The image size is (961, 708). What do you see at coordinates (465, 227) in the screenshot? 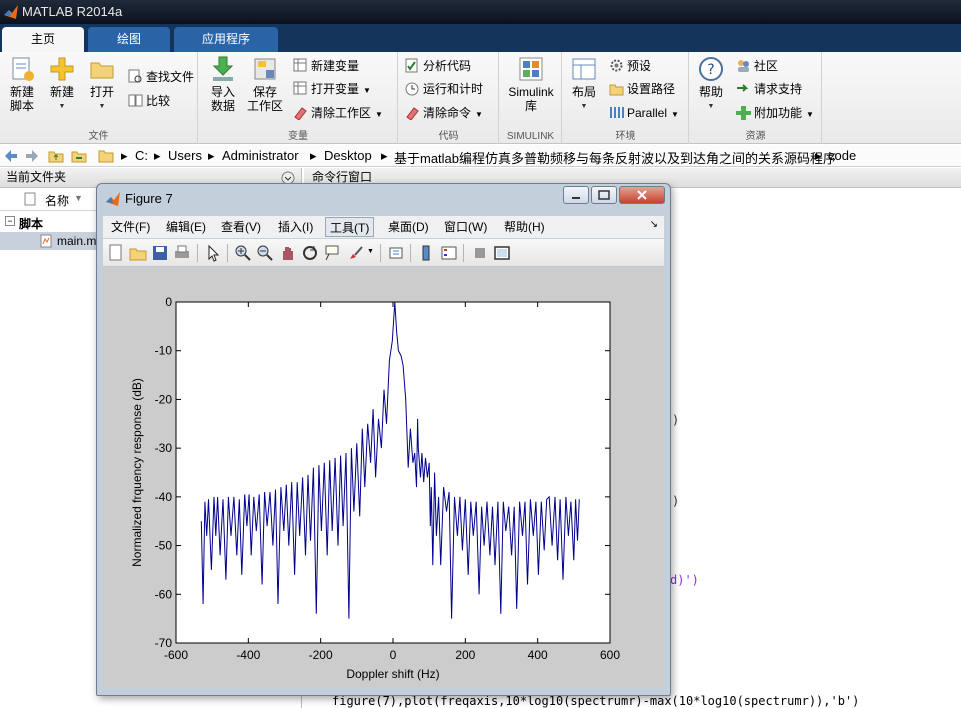
I see `menu-window: 窗口(W)` at bounding box center [465, 227].